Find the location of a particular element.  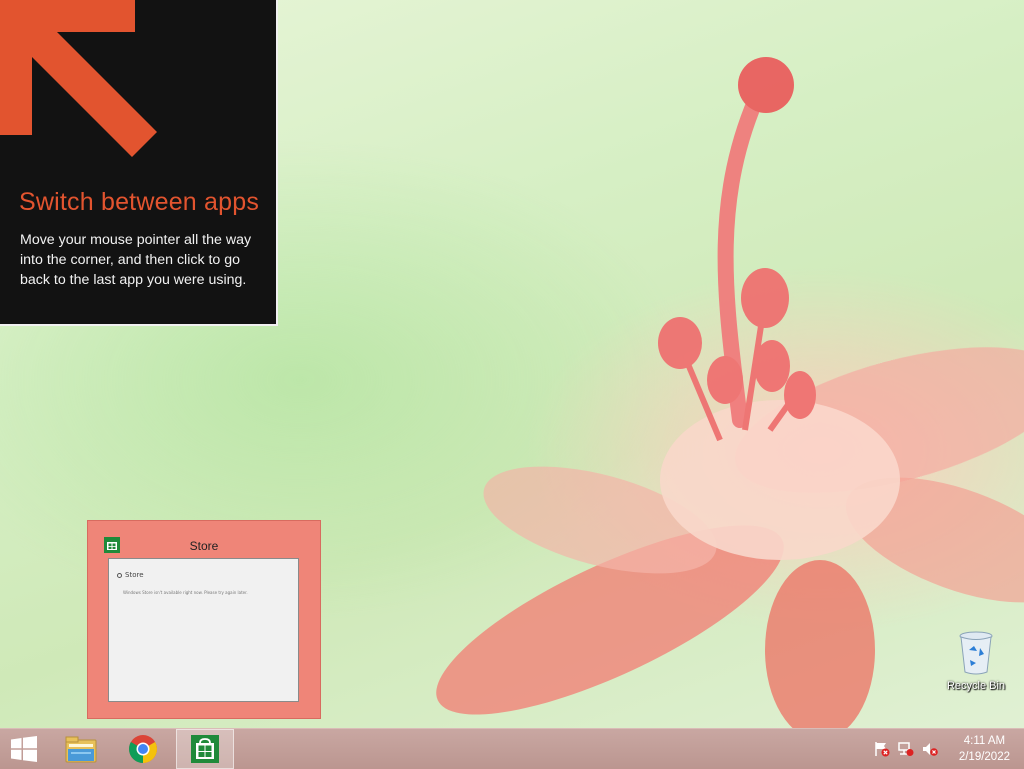

start-button is located at coordinates (24, 749).